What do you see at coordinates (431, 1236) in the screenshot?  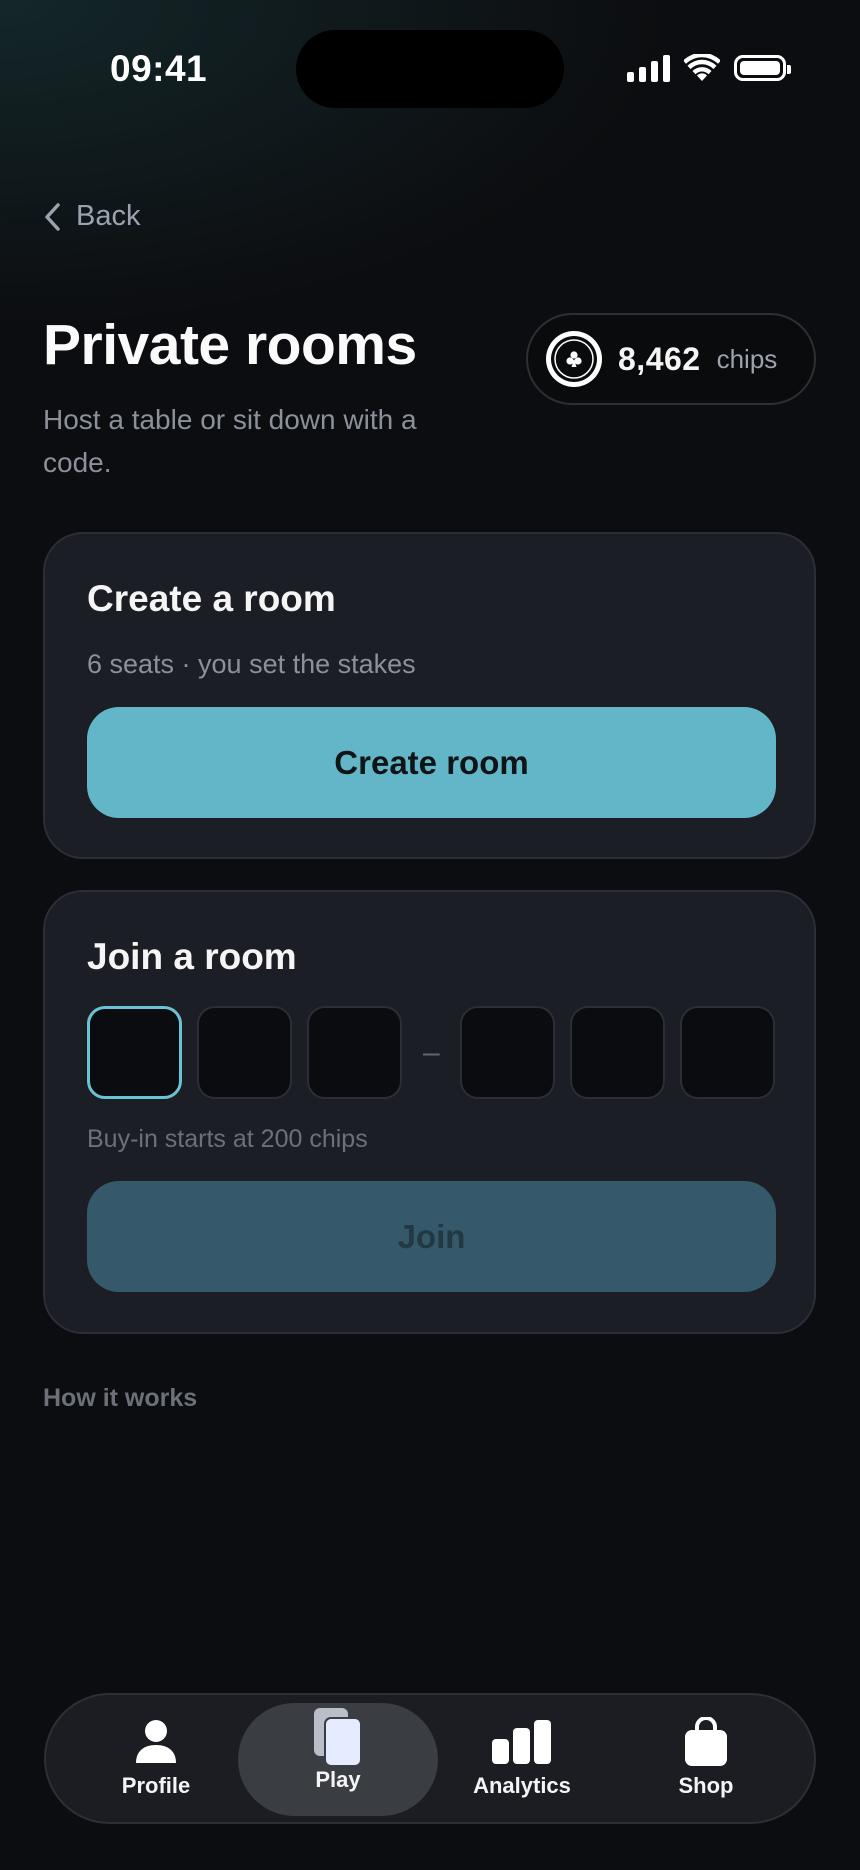 I see `join-button: Join` at bounding box center [431, 1236].